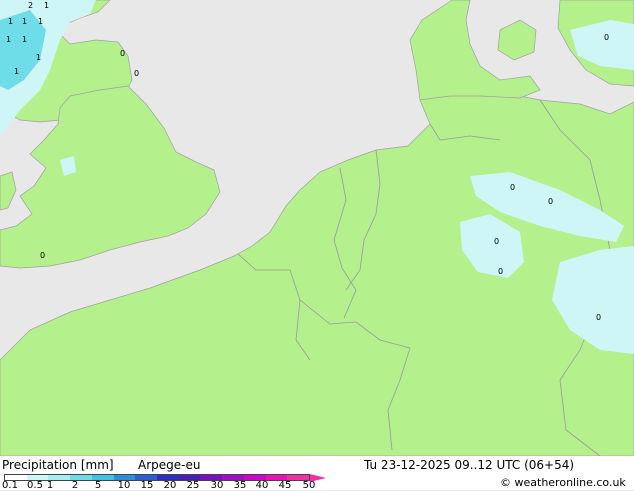 The width and height of the screenshot is (634, 491). What do you see at coordinates (469, 465) in the screenshot?
I see `valid-datetime: Tu 23-12-2025 09..12 UTC (06+54)` at bounding box center [469, 465].